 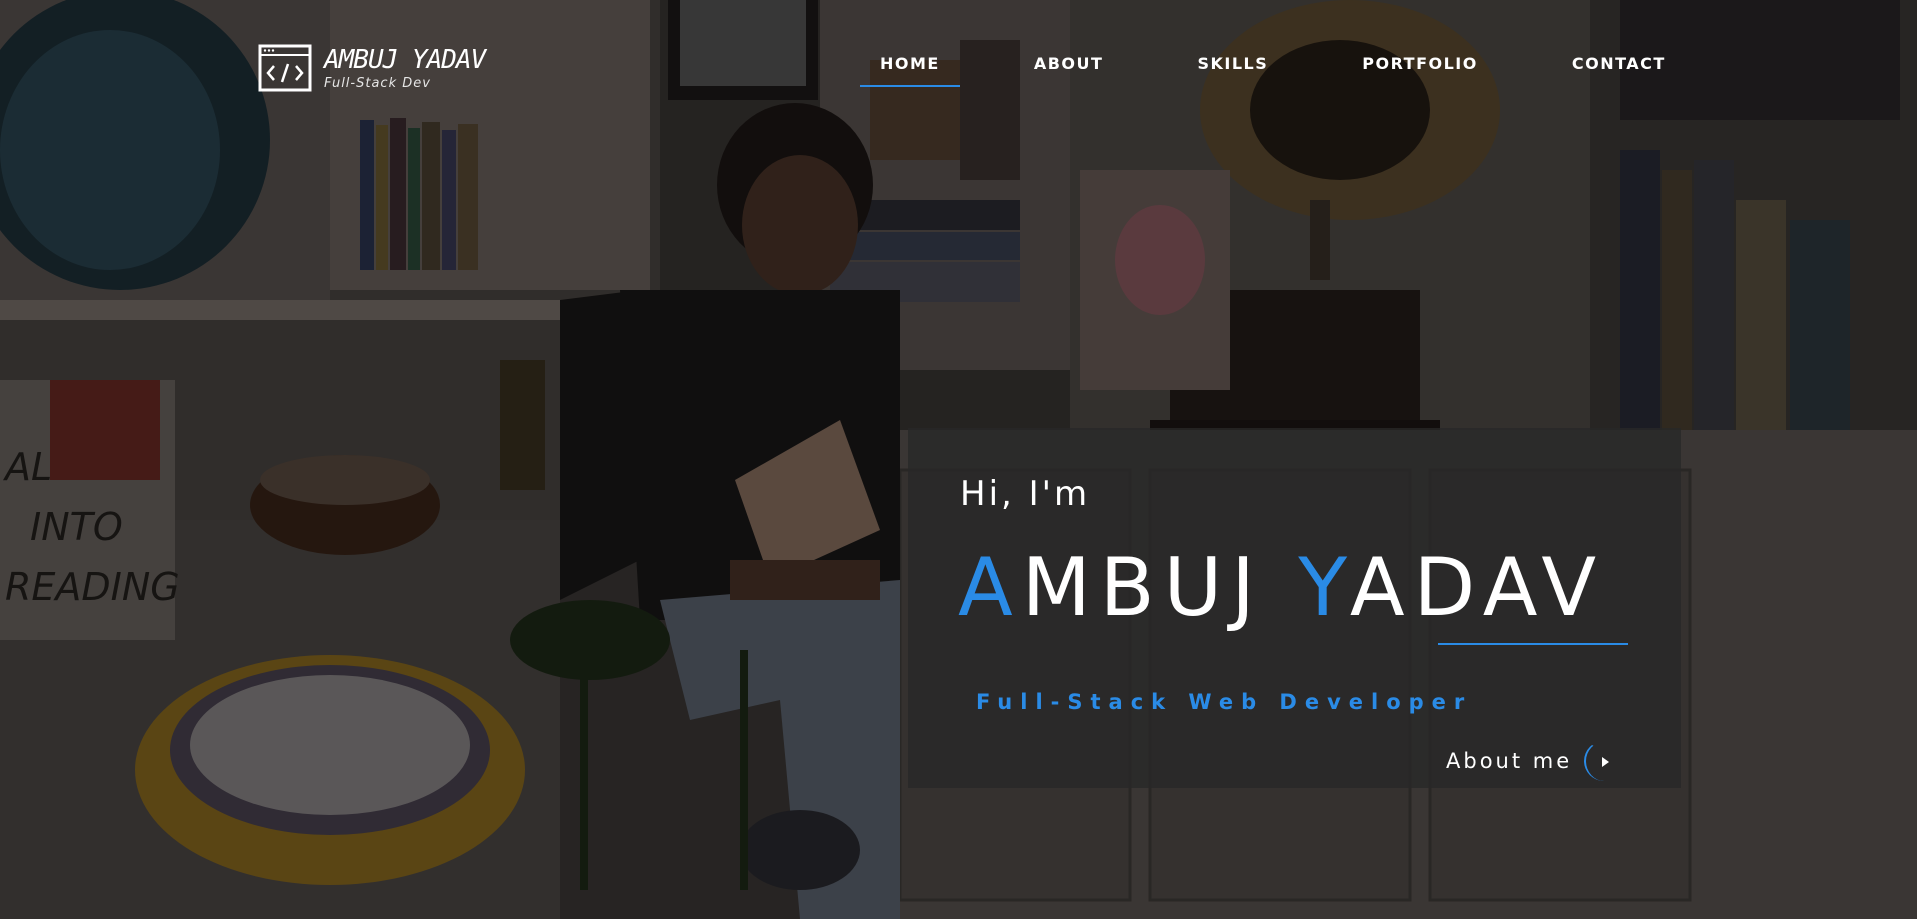 What do you see at coordinates (1619, 70) in the screenshot?
I see `nav-contact: CONTACT` at bounding box center [1619, 70].